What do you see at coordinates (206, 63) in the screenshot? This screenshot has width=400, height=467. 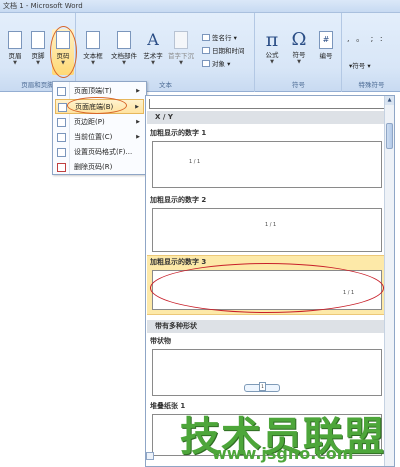 I see `object-icon` at bounding box center [206, 63].